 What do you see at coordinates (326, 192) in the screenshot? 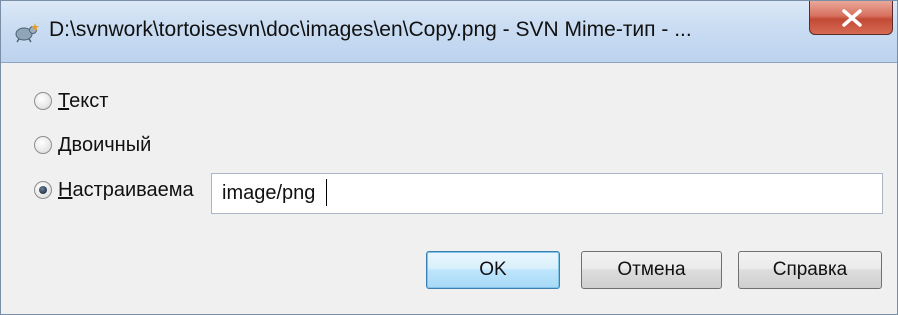
I see `text-caret` at bounding box center [326, 192].